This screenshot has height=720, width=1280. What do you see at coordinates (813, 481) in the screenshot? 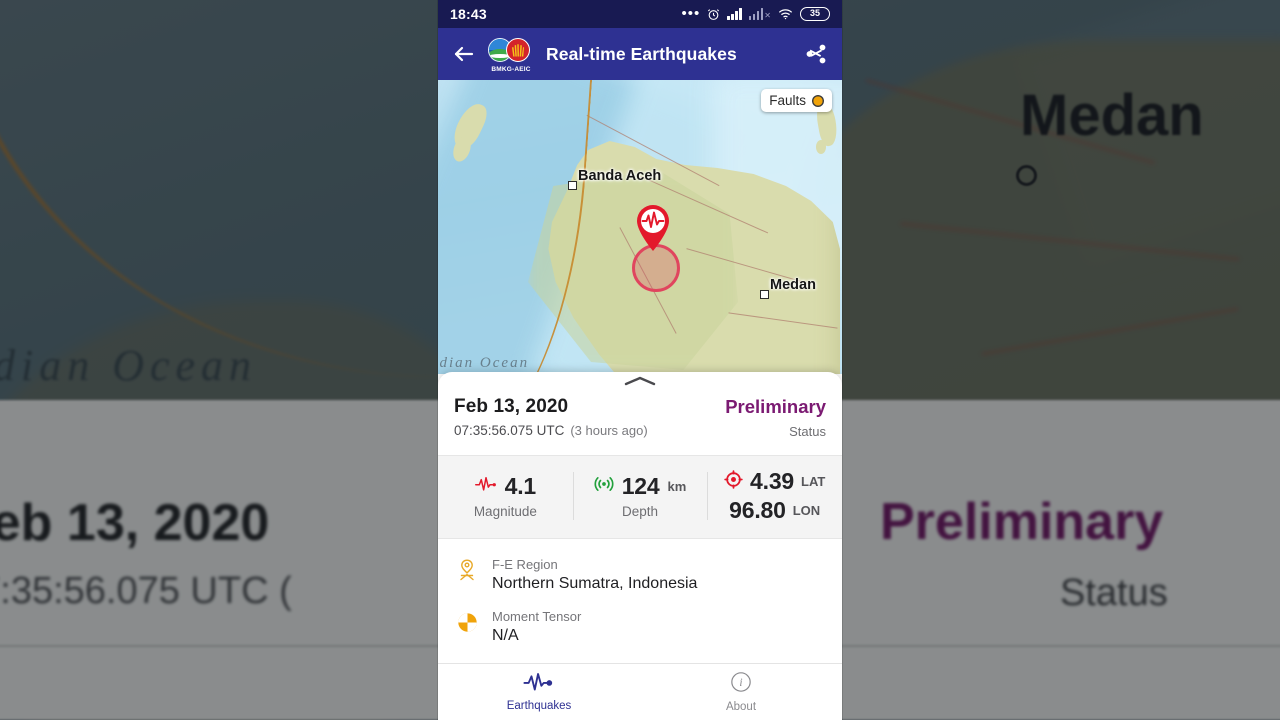
I see `latitude-unit: LAT` at bounding box center [813, 481].